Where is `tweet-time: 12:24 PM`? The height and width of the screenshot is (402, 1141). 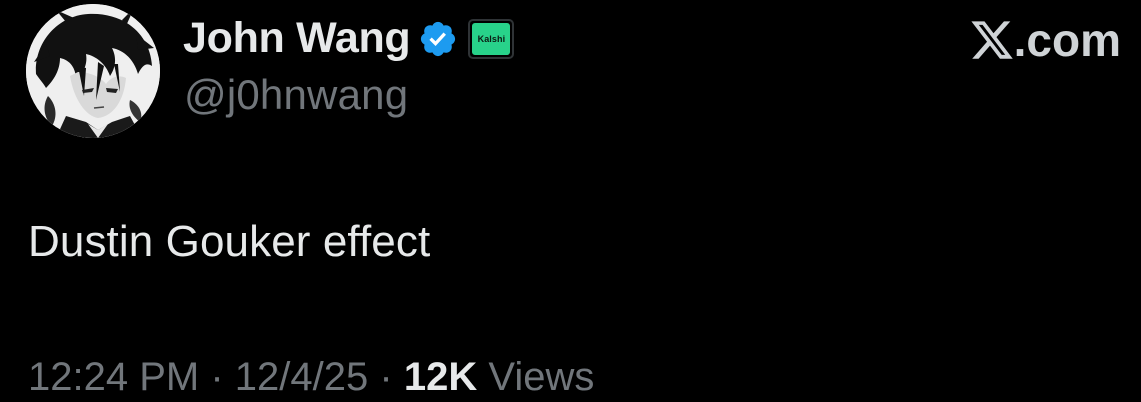 tweet-time: 12:24 PM is located at coordinates (113, 377).